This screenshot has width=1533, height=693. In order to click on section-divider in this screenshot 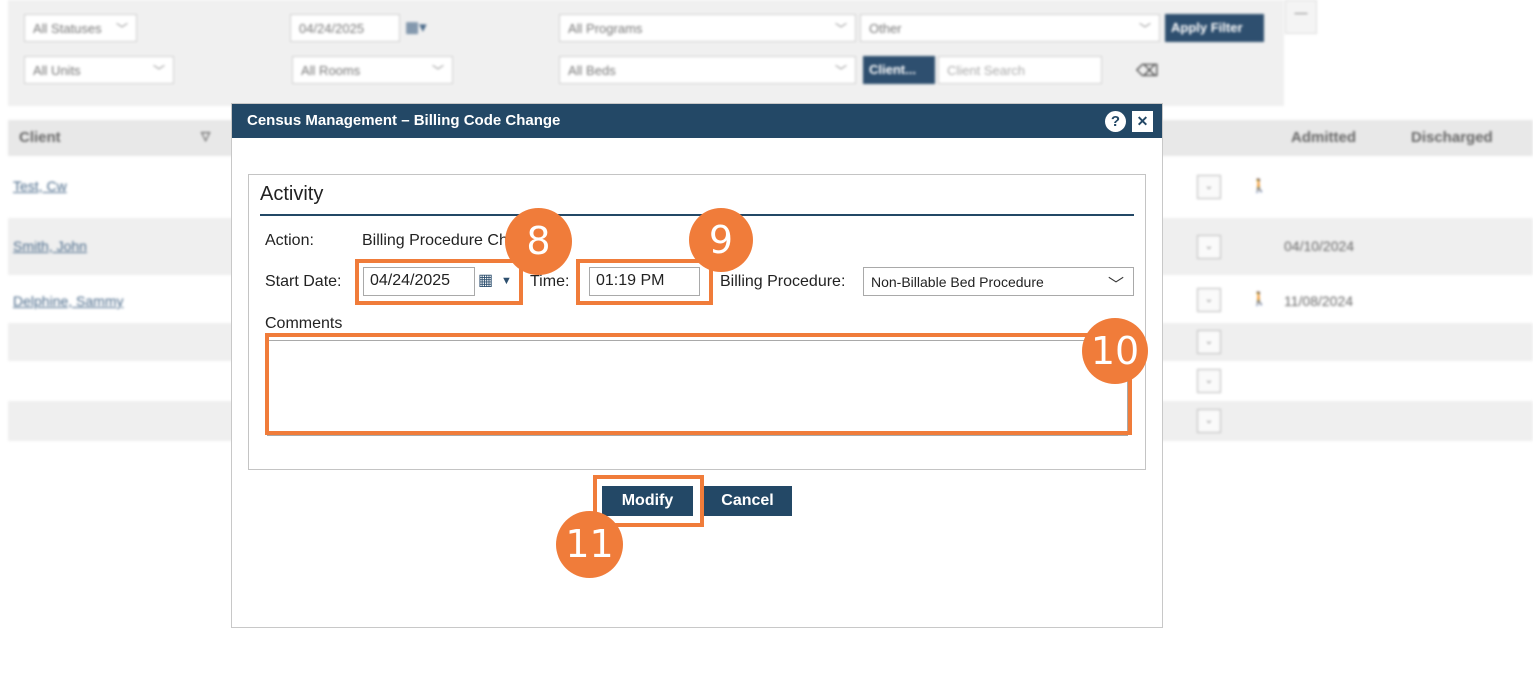, I will do `click(697, 215)`.